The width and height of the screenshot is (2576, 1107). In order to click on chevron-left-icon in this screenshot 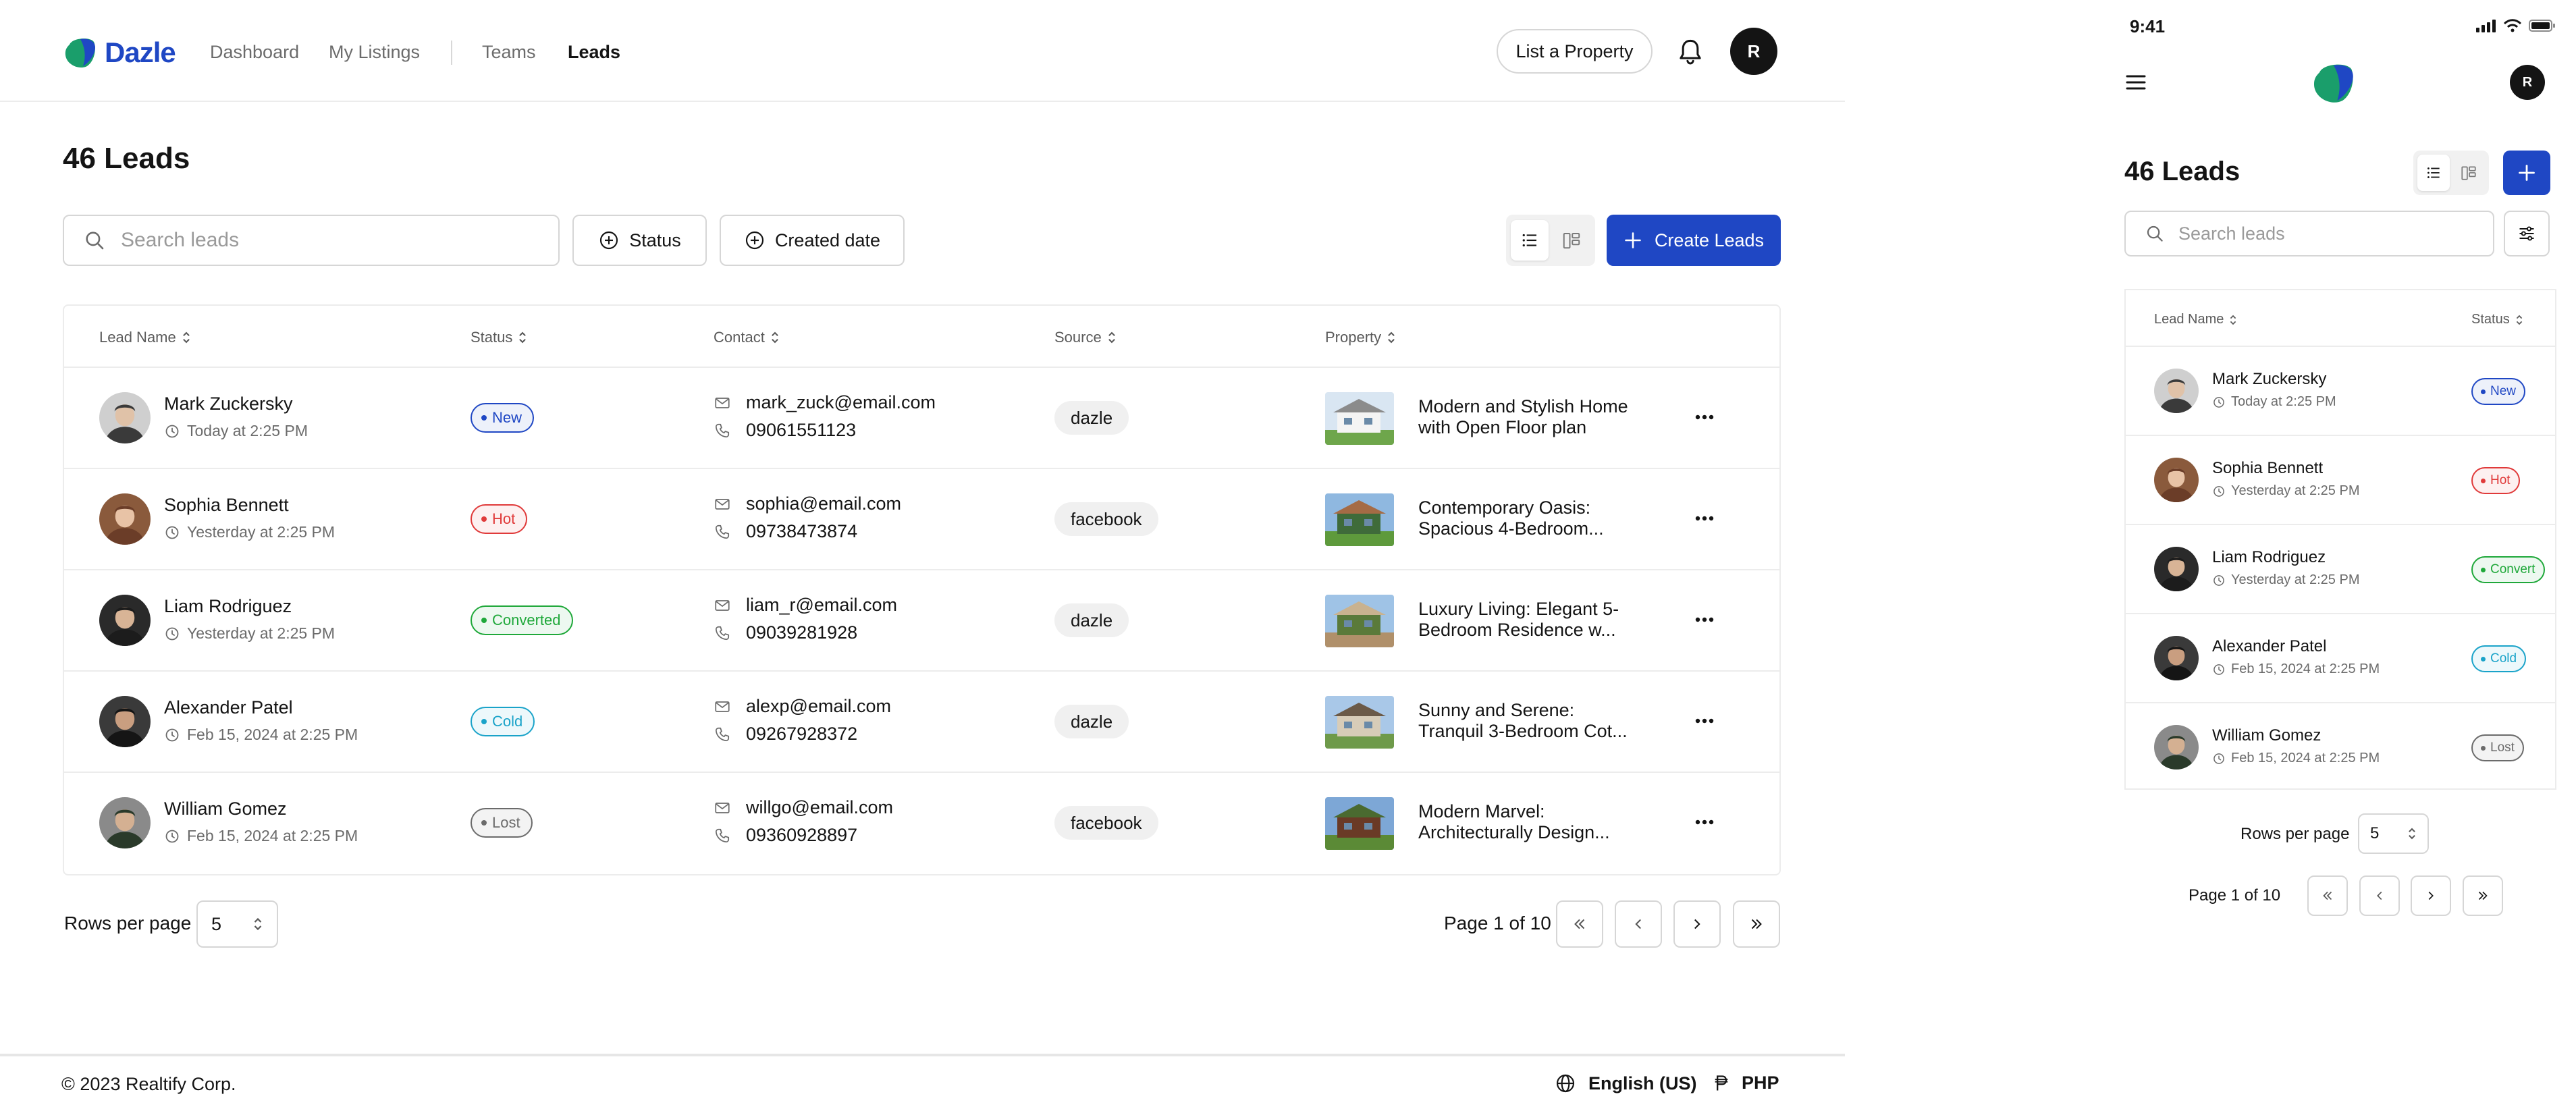, I will do `click(2379, 895)`.